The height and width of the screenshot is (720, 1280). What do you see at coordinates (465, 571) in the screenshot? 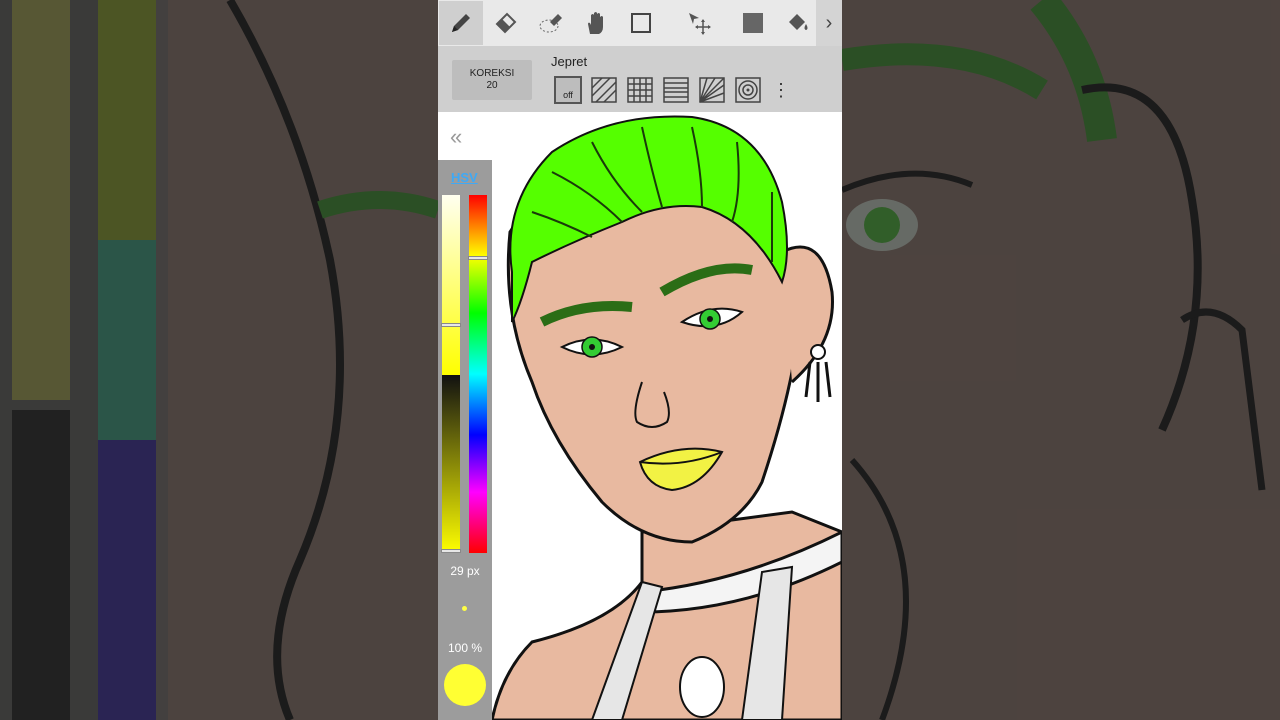
I see `brush-size-label: 29 px` at bounding box center [465, 571].